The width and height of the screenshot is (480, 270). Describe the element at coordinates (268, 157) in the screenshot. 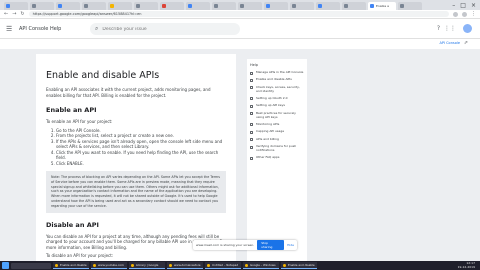

I see `help-item-label: Other FAQ apps` at that location.